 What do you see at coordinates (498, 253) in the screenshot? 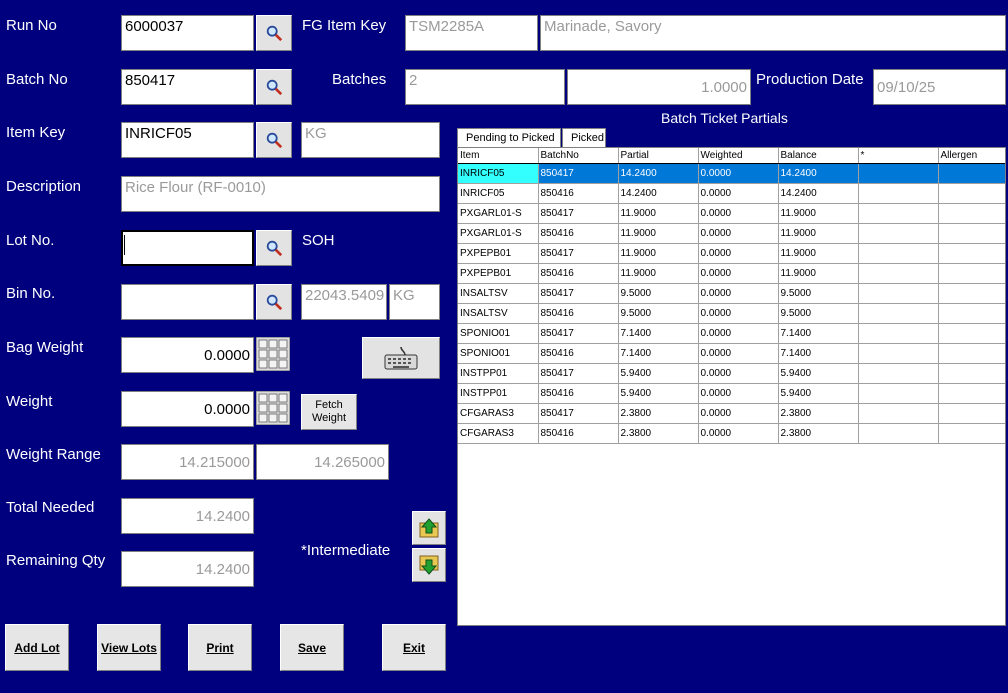
I see `table-cell: PXPEPB01` at bounding box center [498, 253].